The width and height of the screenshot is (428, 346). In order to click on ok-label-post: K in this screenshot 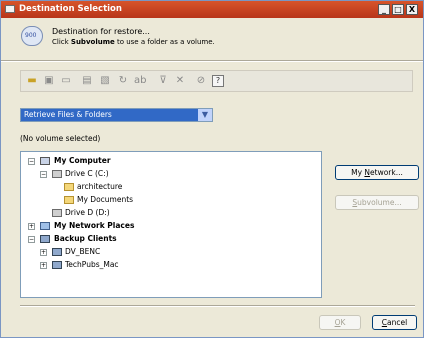, I will do `click(343, 322)`.